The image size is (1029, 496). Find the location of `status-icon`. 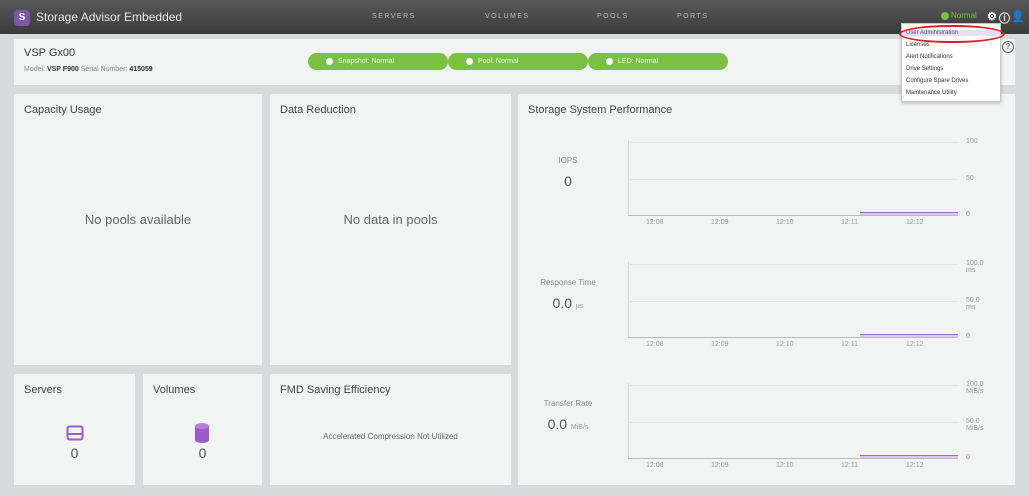

status-icon is located at coordinates (945, 16).